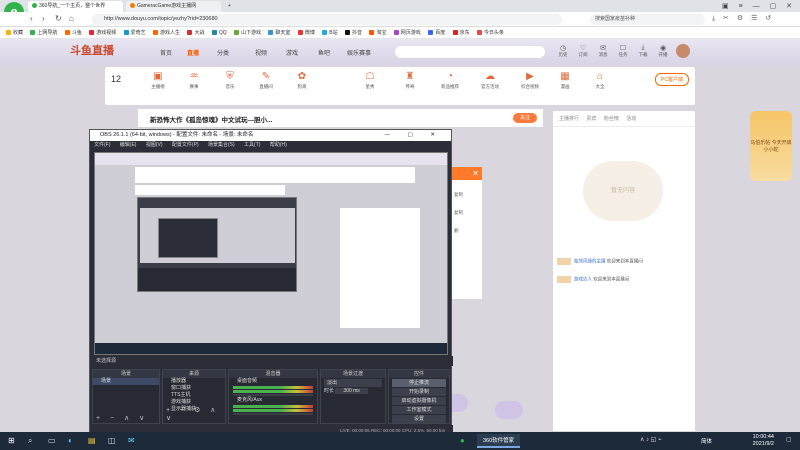 This screenshot has width=800, height=450. Describe the element at coordinates (266, 80) in the screenshot. I see `category-item: ✎ 直播间` at that location.